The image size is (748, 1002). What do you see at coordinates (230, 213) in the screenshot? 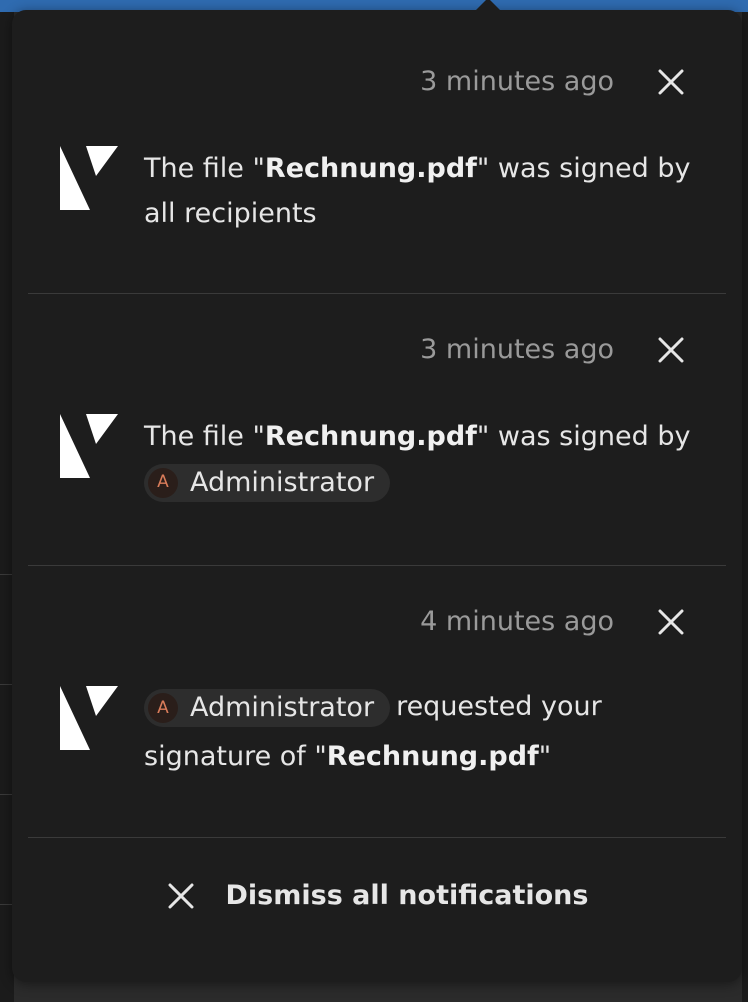
I see `message-text: all recipients` at bounding box center [230, 213].